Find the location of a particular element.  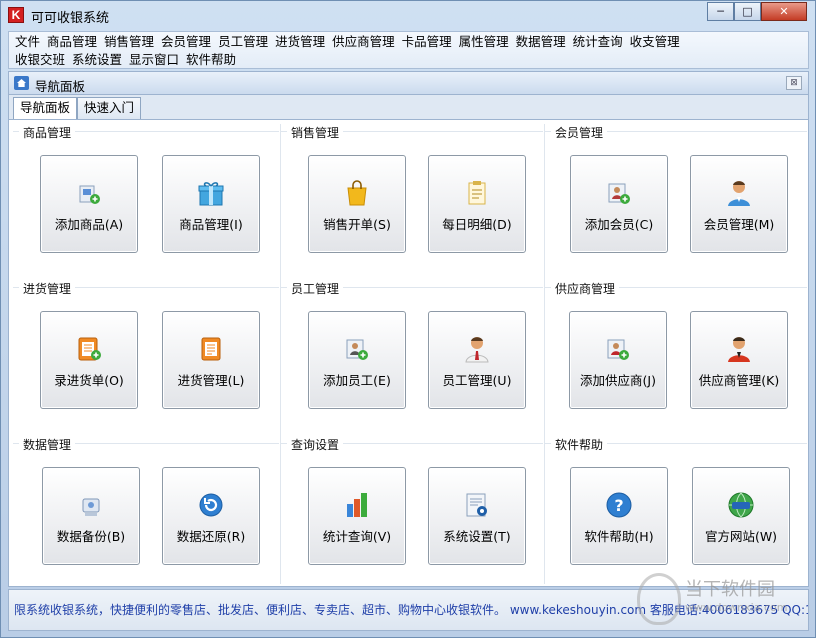

button-label: 数据备份(B) is located at coordinates (91, 536).